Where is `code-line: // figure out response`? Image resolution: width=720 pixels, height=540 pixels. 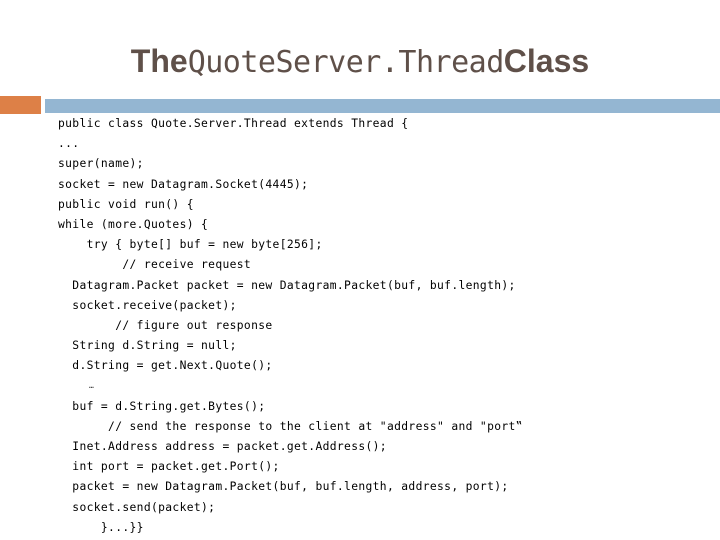
code-line: // figure out response is located at coordinates (165, 325).